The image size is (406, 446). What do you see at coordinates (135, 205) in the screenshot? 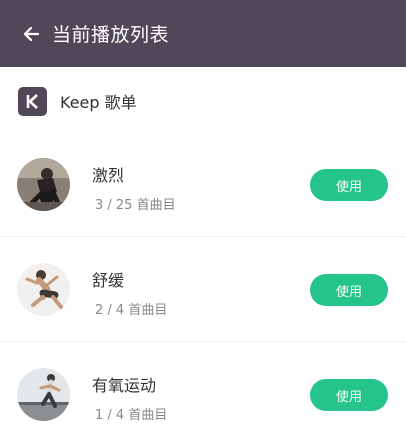
I see `track-count: 3 / 25 首曲目` at bounding box center [135, 205].